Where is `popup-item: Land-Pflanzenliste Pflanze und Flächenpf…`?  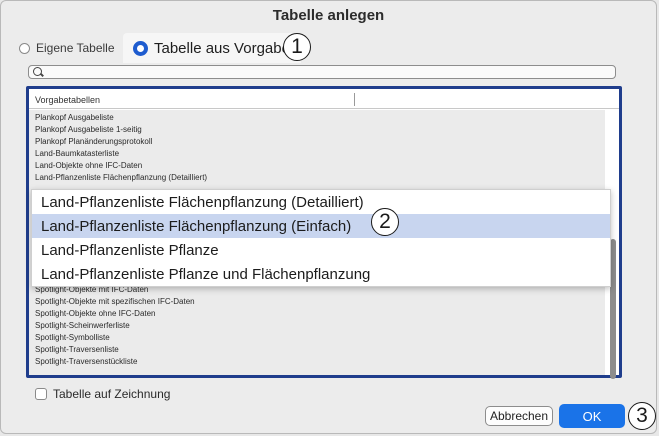 popup-item: Land-Pflanzenliste Pflanze und Flächenpf… is located at coordinates (321, 274).